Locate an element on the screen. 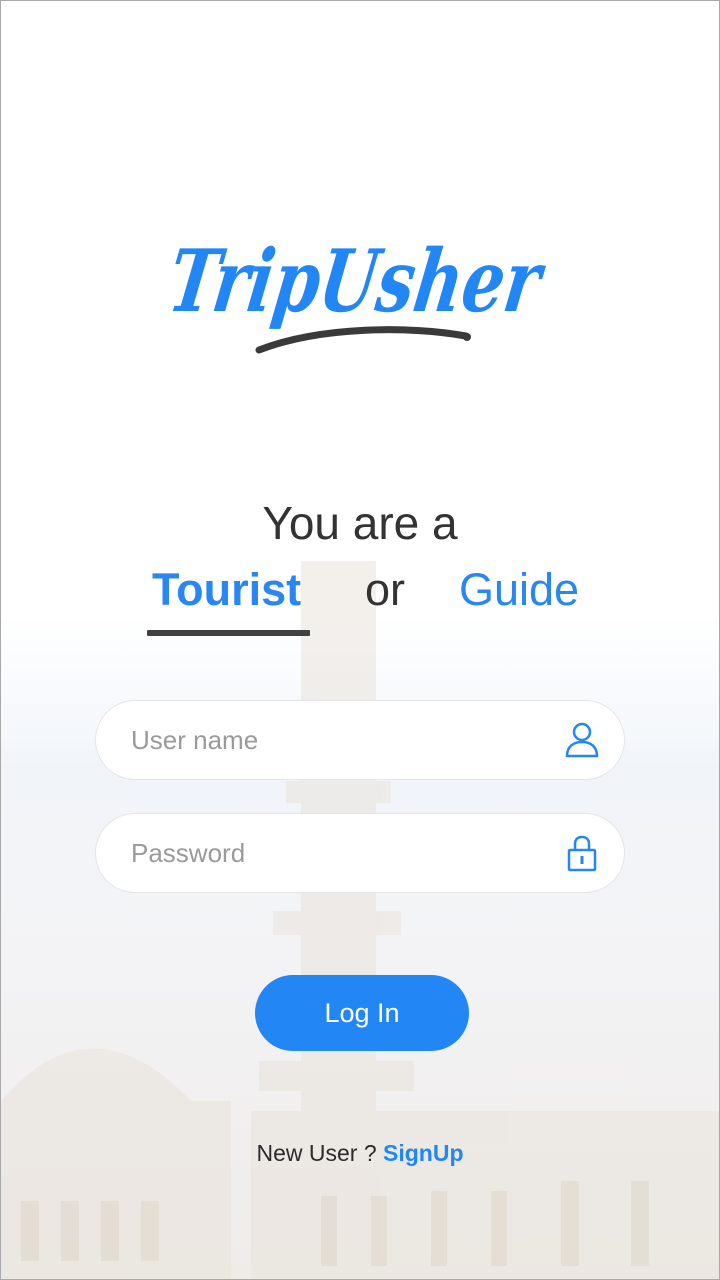  lock-icon is located at coordinates (582, 853).